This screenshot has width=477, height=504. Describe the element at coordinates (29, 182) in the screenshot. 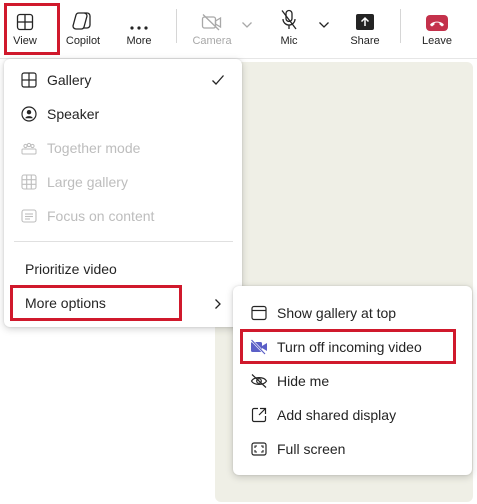

I see `large-gallery-icon` at that location.